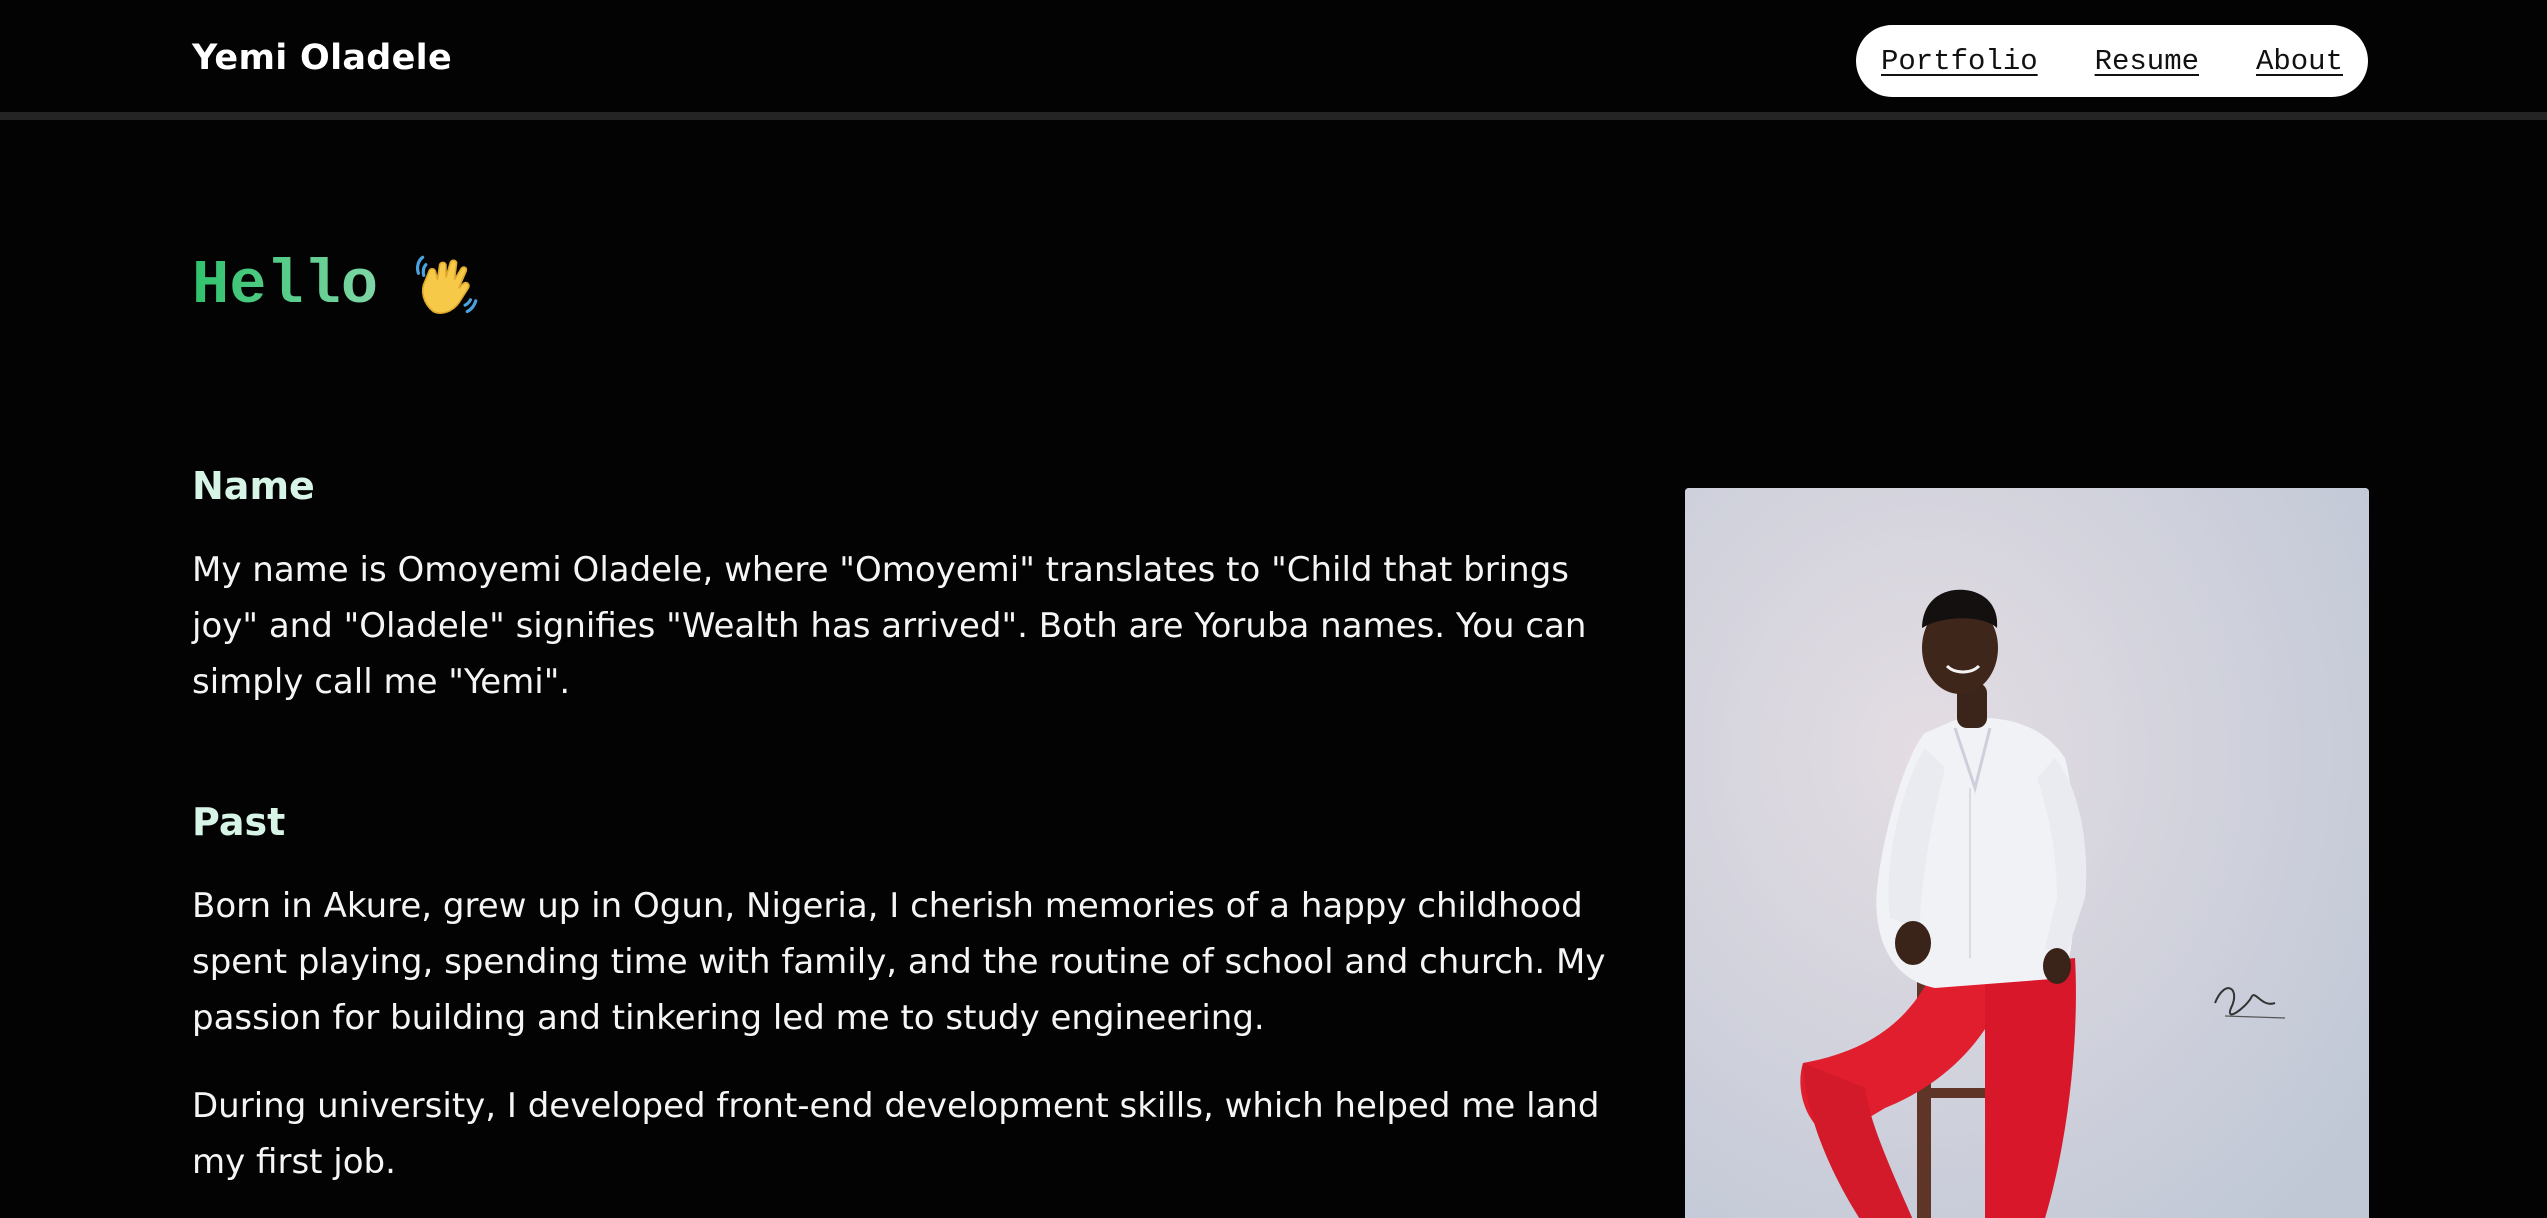 This screenshot has height=1218, width=2547. What do you see at coordinates (253, 486) in the screenshot?
I see `section-title-name: Name` at bounding box center [253, 486].